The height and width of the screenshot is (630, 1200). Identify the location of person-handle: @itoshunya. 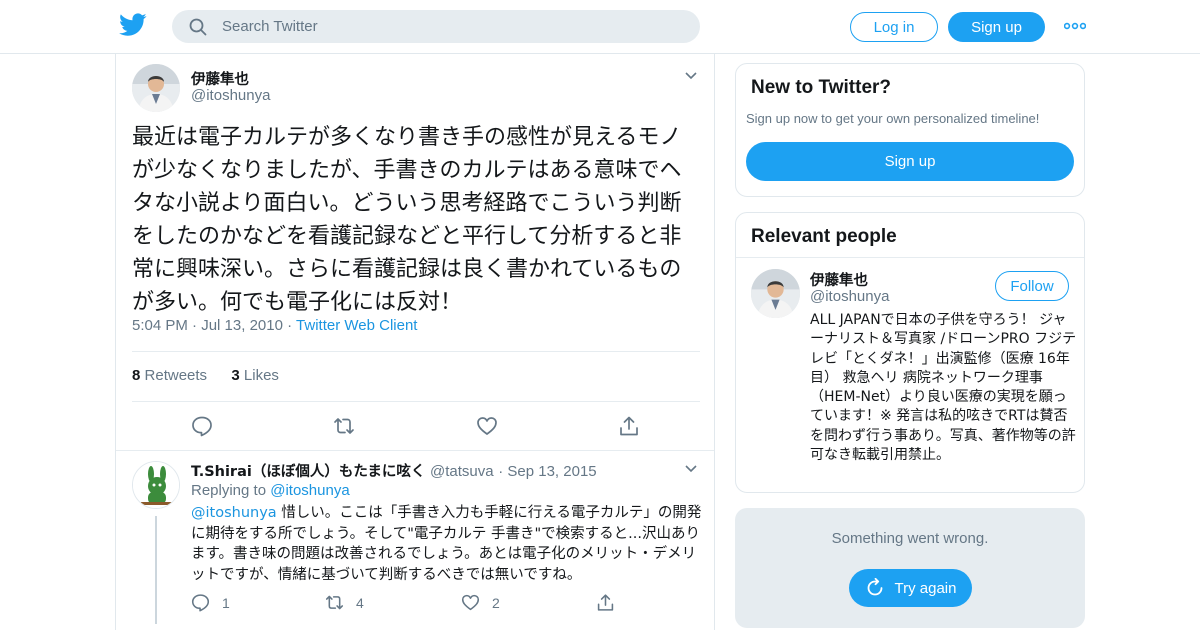
(849, 296).